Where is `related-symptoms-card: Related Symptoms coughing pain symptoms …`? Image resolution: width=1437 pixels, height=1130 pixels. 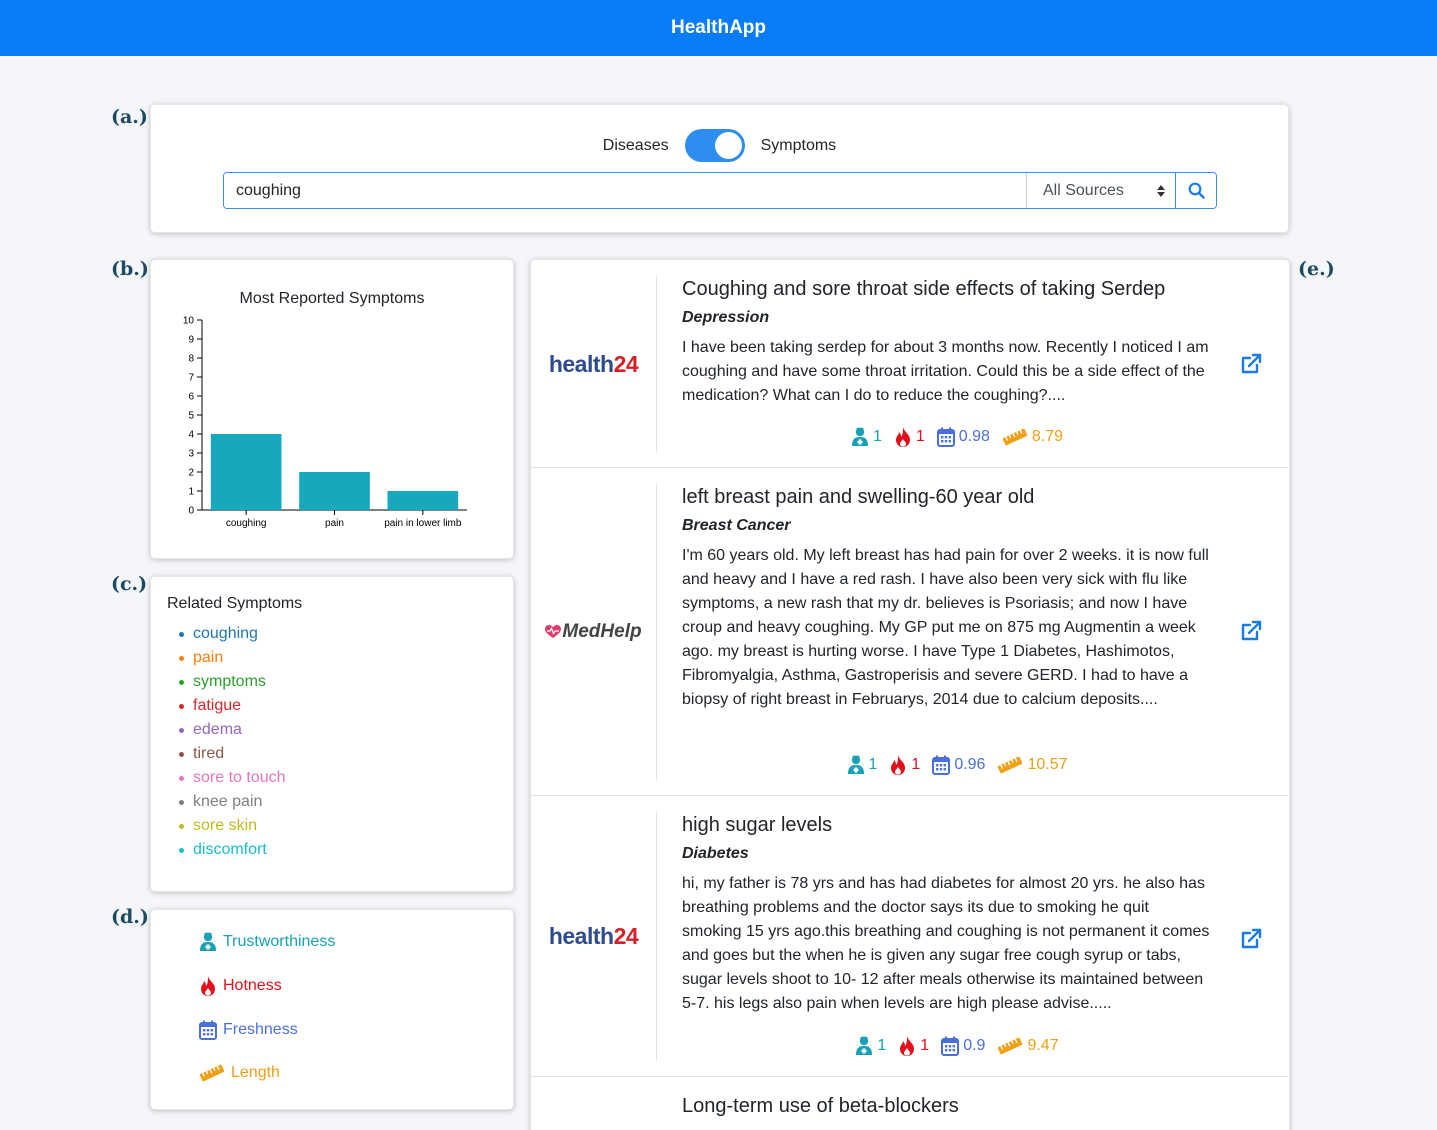 related-symptoms-card: Related Symptoms coughing pain symptoms … is located at coordinates (332, 734).